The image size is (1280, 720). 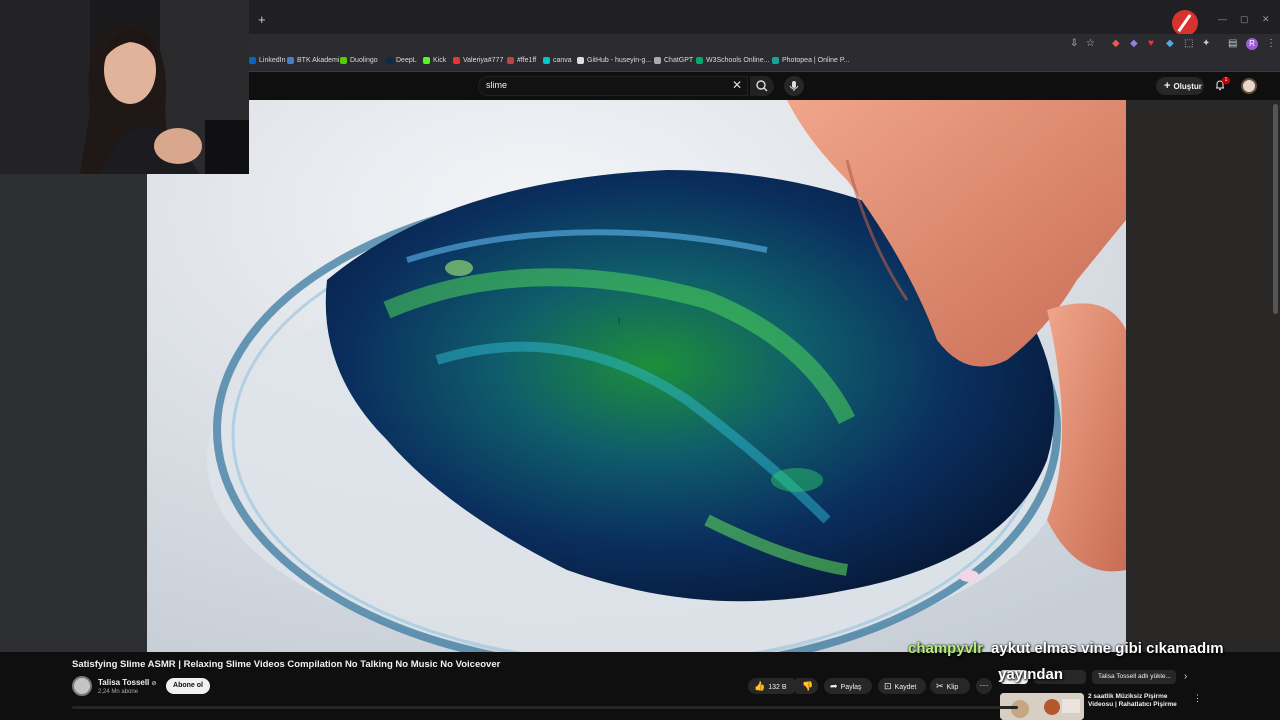 What do you see at coordinates (1244, 19) in the screenshot?
I see `maximize-icon: ▢` at bounding box center [1244, 19].